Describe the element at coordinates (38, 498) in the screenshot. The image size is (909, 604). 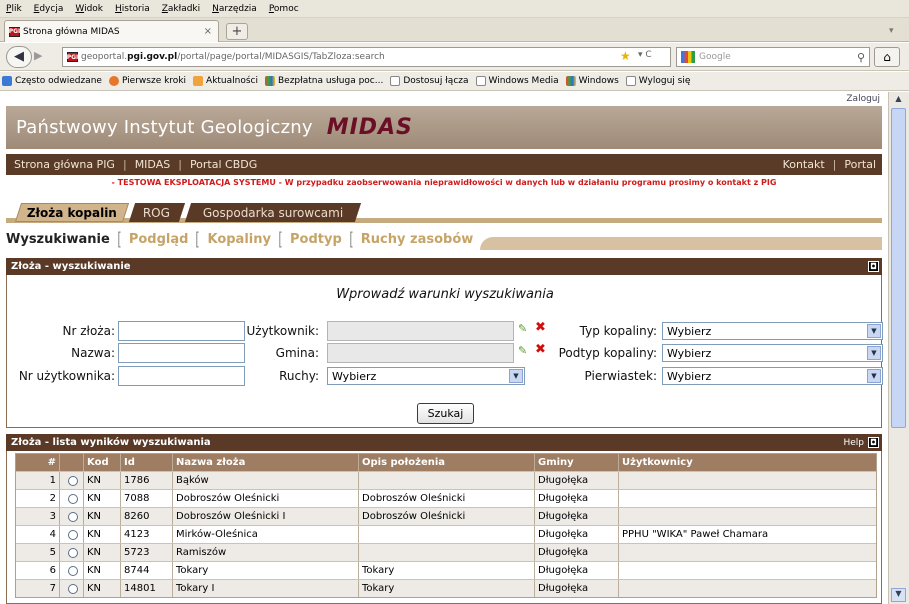
I see `cell-number: 2` at that location.